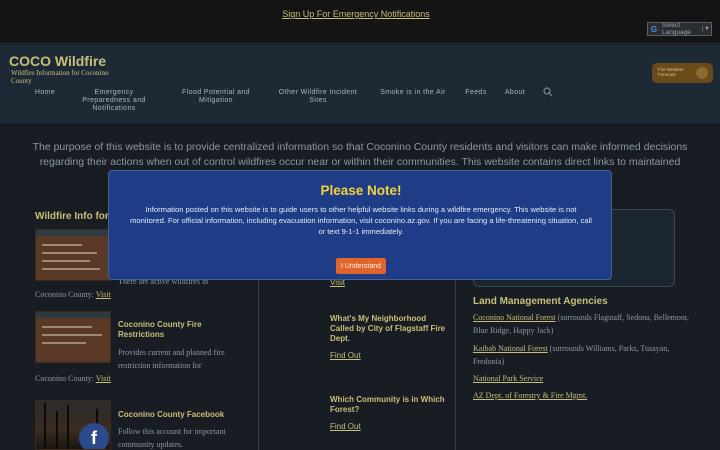 This screenshot has width=720, height=450. What do you see at coordinates (671, 72) in the screenshot?
I see `fire-weather-badge-label: Fire Weather Forecast` at bounding box center [671, 72].